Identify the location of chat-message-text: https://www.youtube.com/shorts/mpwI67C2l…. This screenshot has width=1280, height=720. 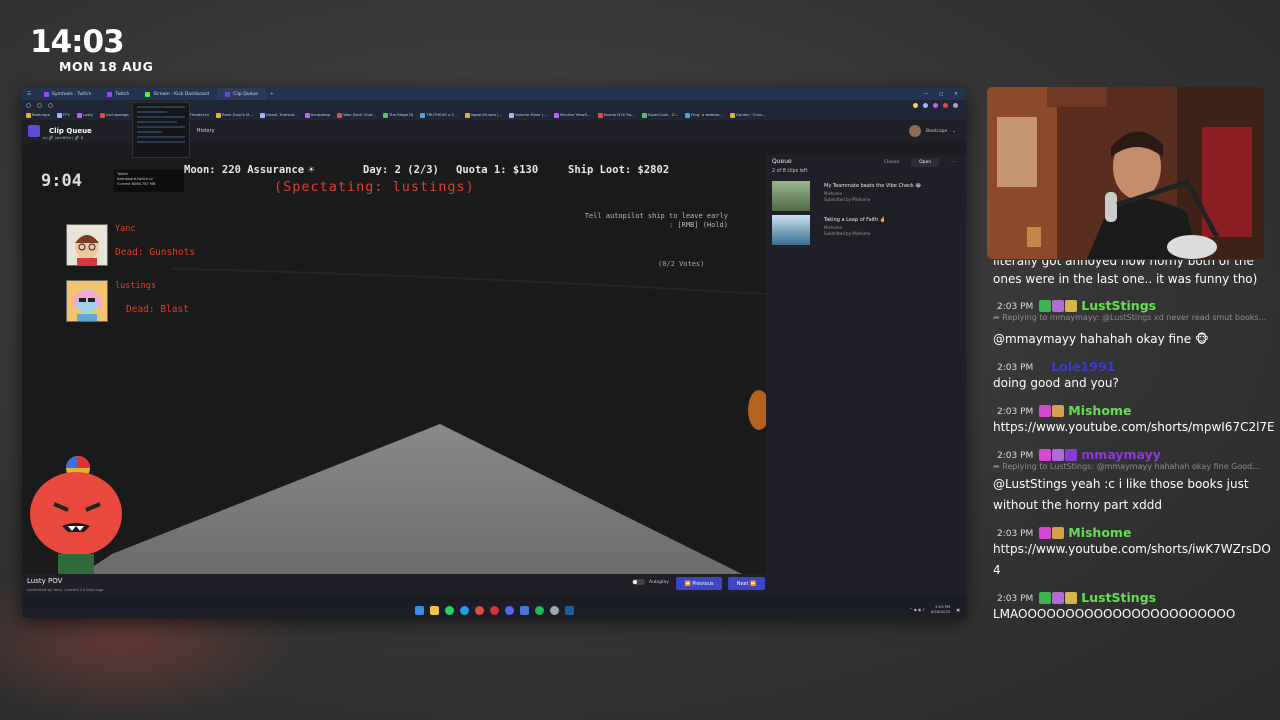
(1134, 427).